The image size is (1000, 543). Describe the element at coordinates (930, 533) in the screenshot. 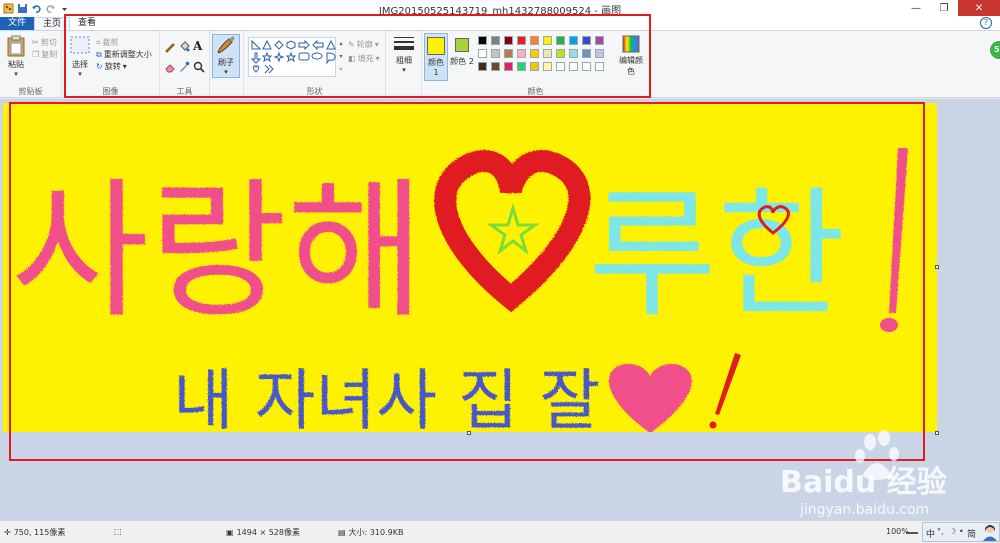

I see `ime-mode: 中` at that location.